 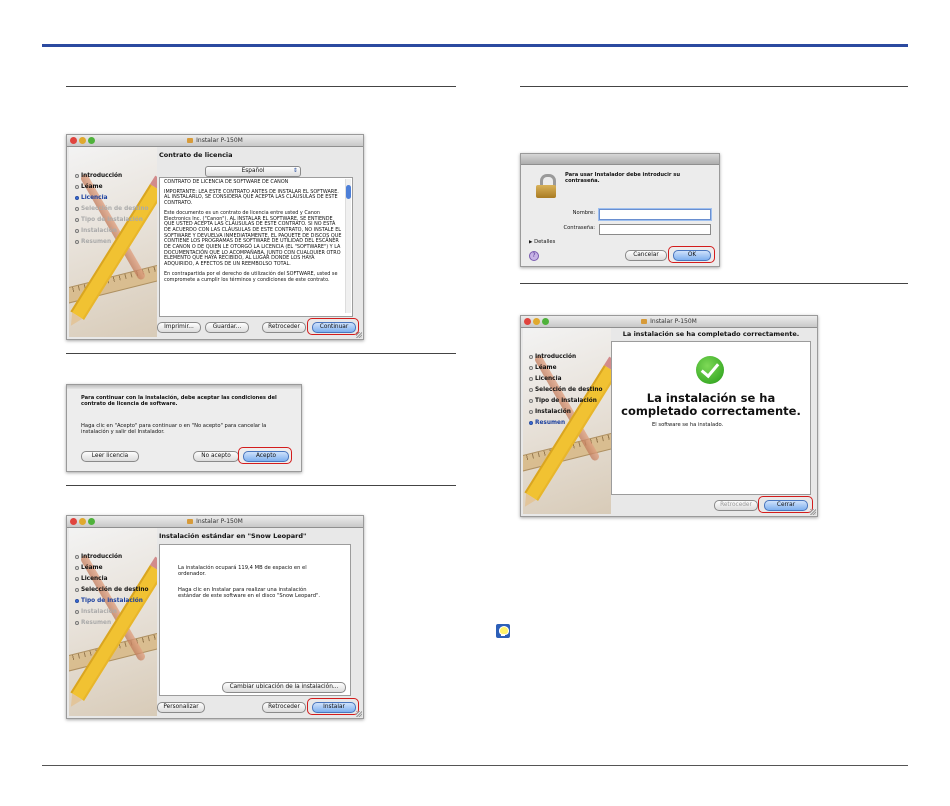 I want to click on scroll-thumb, so click(x=348, y=192).